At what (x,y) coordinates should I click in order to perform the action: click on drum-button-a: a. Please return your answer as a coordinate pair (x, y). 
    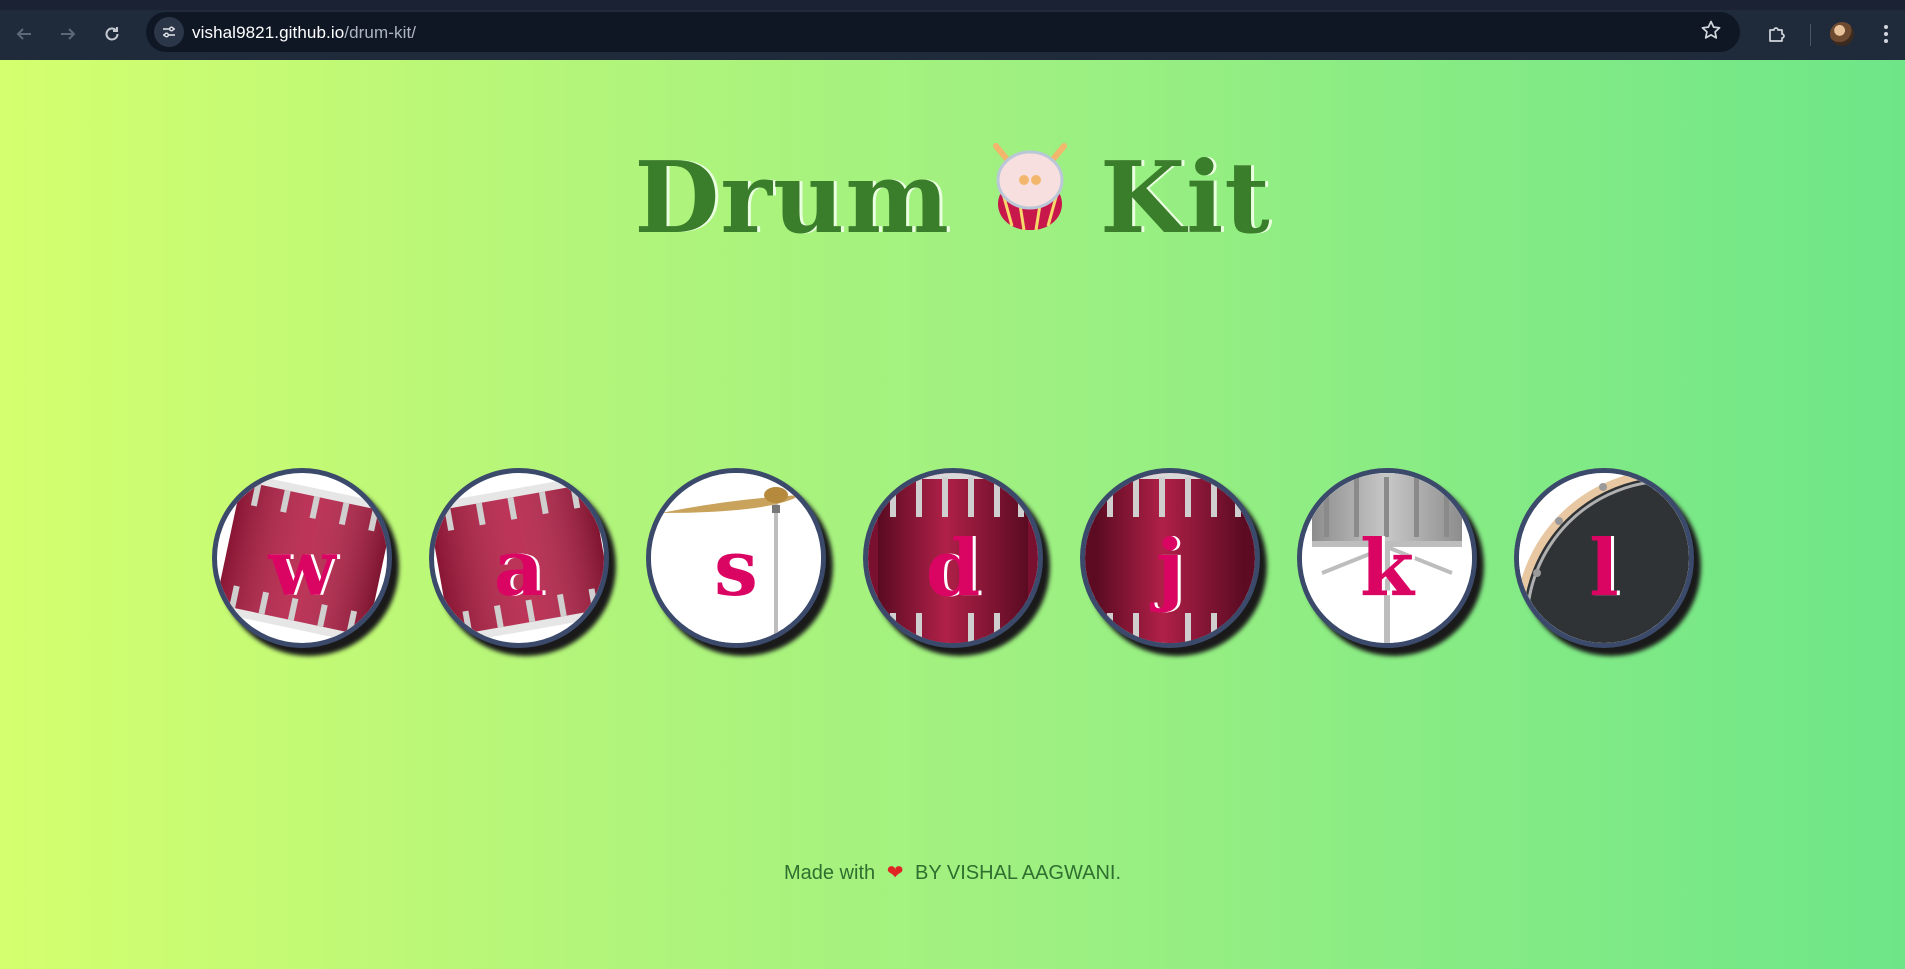
    Looking at the image, I should click on (519, 558).